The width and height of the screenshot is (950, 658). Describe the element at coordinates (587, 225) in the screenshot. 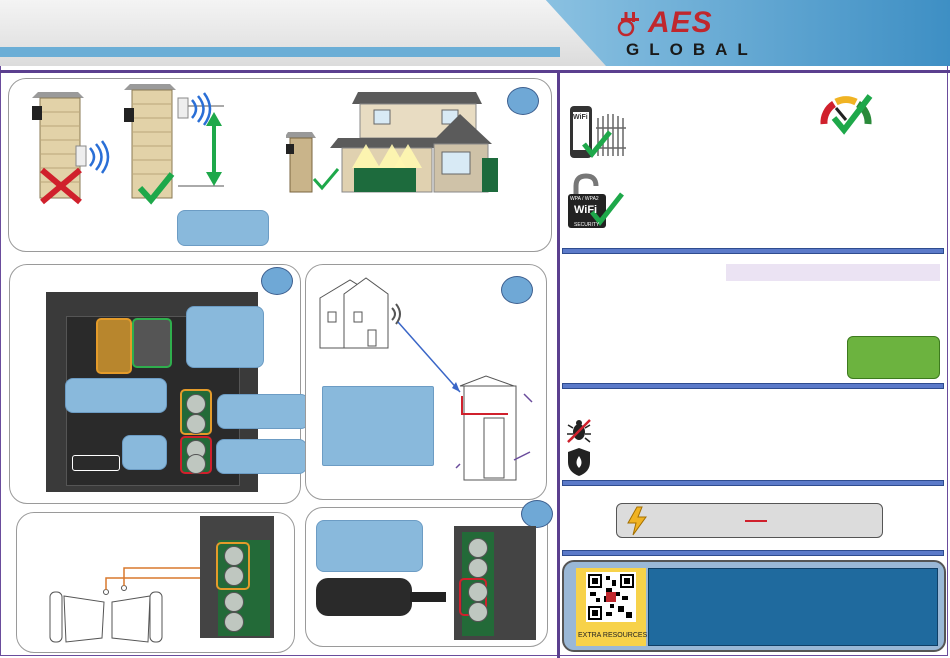

I see `wpa-line3: SECURITY` at that location.